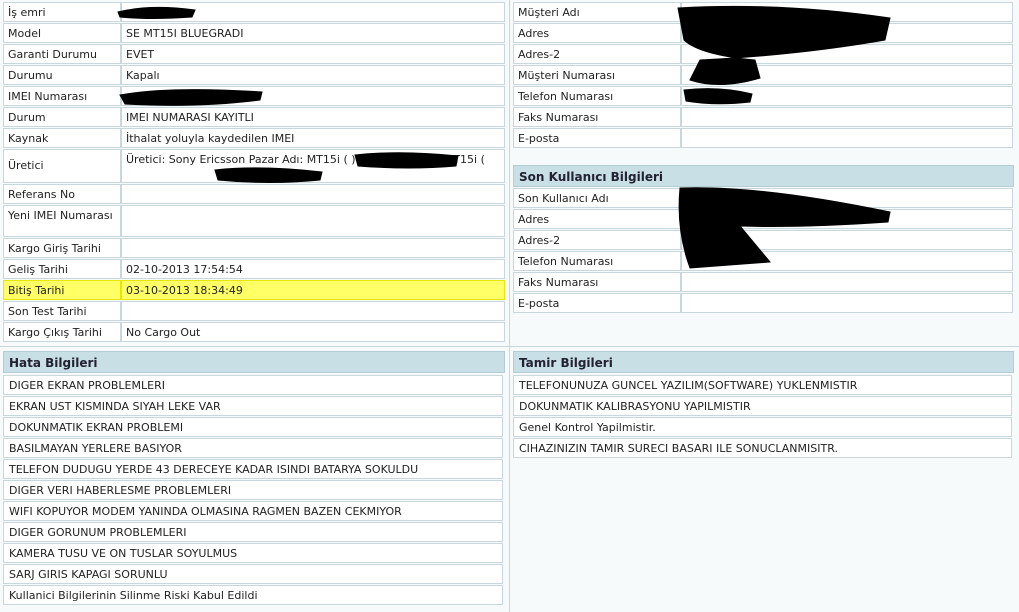 The width and height of the screenshot is (1019, 612). Describe the element at coordinates (62, 166) in the screenshot. I see `field-label: Üretici` at that location.